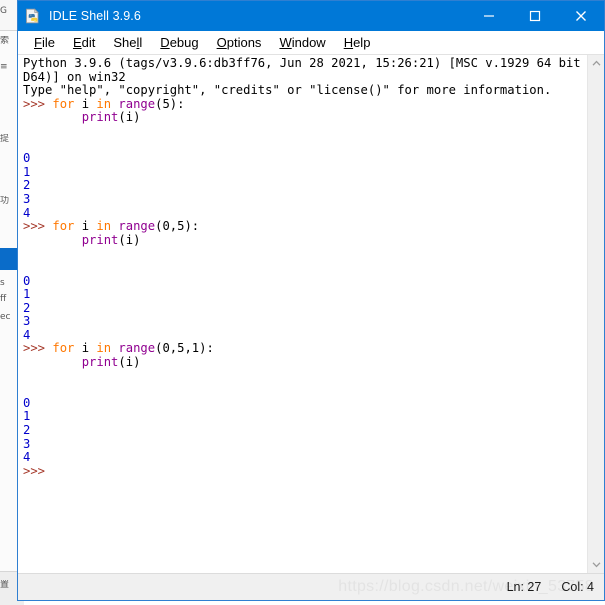 This screenshot has height=605, width=605. Describe the element at coordinates (489, 16) in the screenshot. I see `minimize-button` at that location.